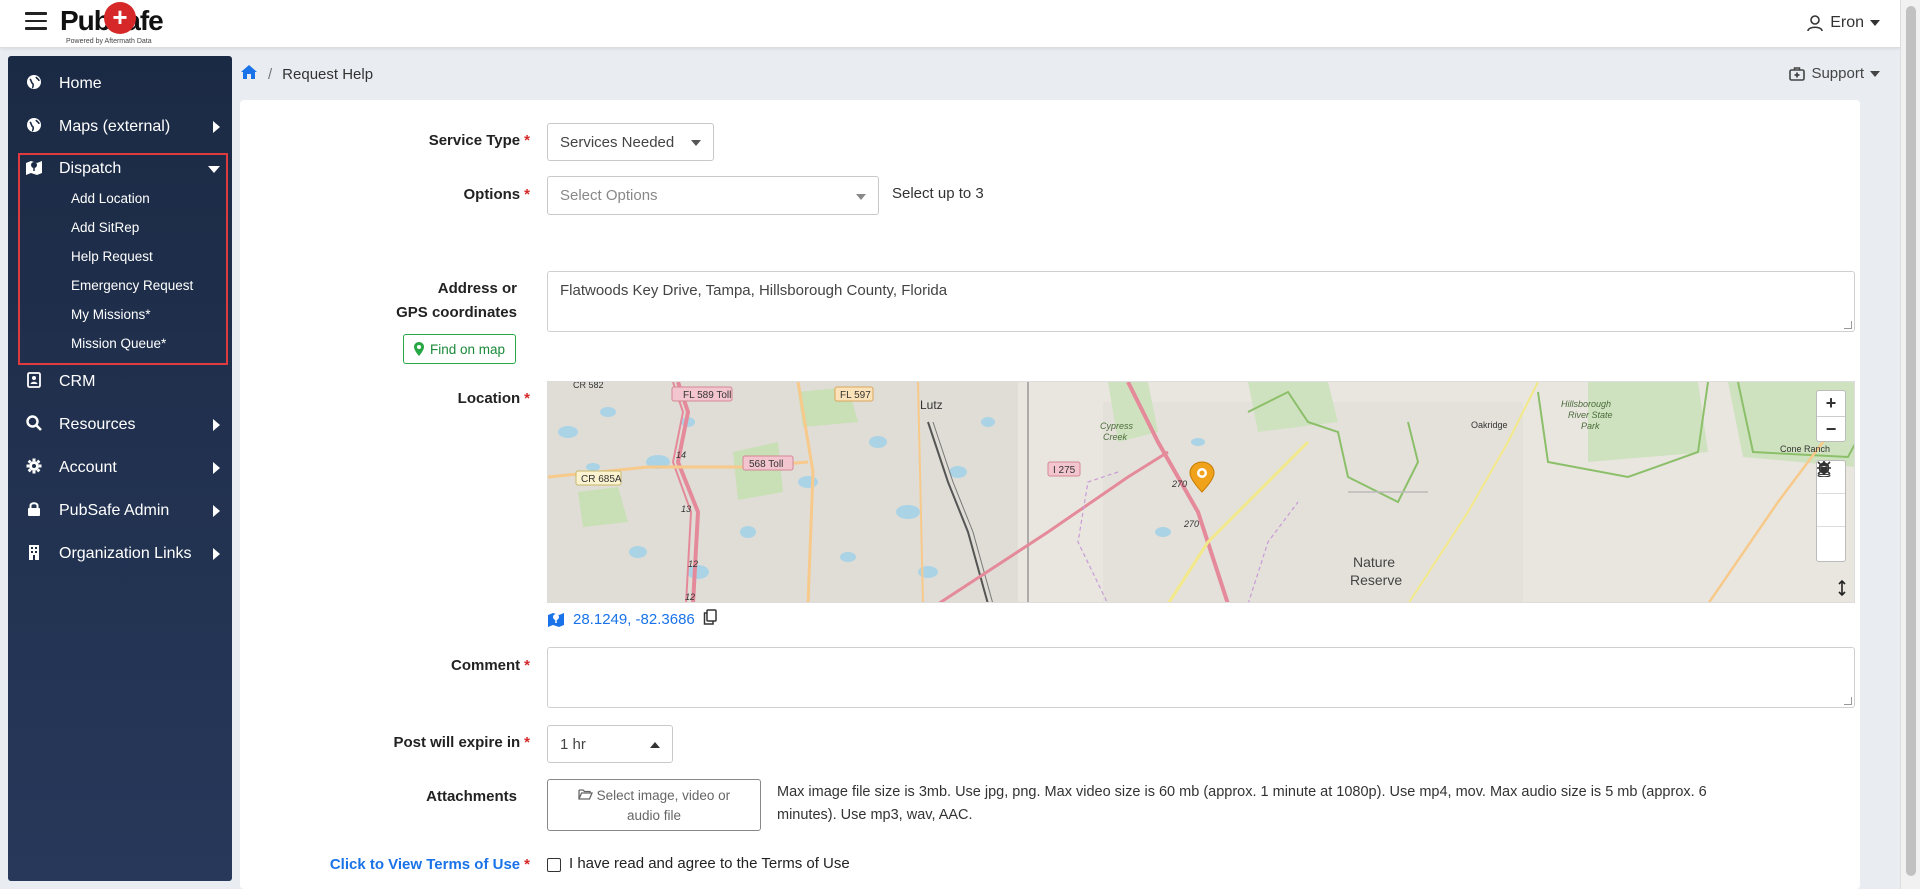 This screenshot has height=889, width=1920. What do you see at coordinates (610, 744) in the screenshot?
I see `expire-select: 1 hr` at bounding box center [610, 744].